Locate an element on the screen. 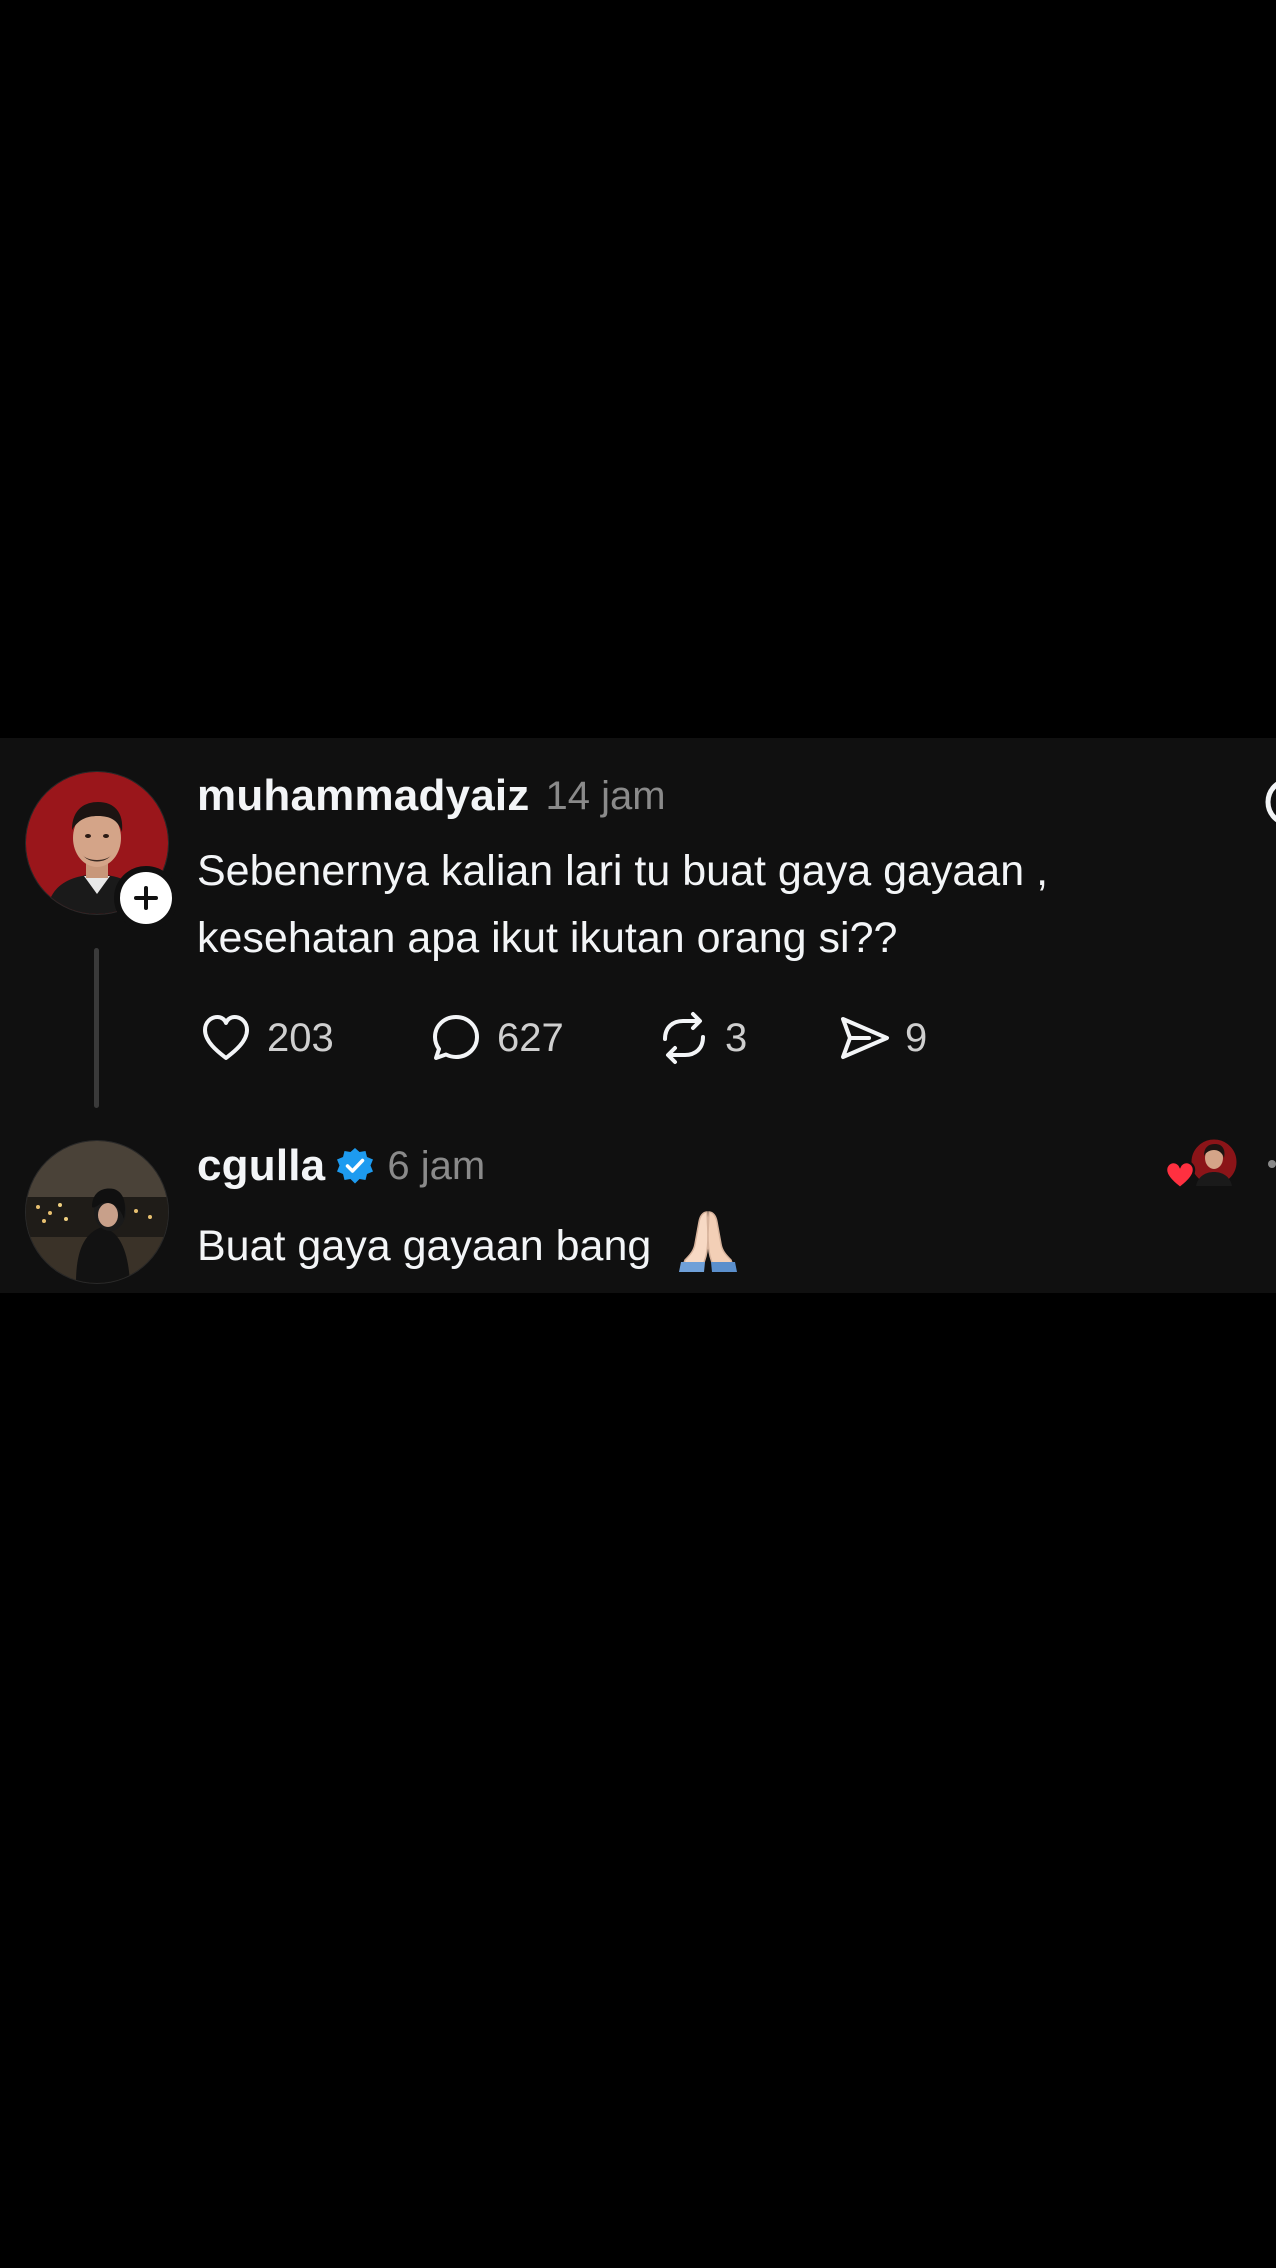 The image size is (1276, 2268). reply-author-avatar is located at coordinates (97, 1212).